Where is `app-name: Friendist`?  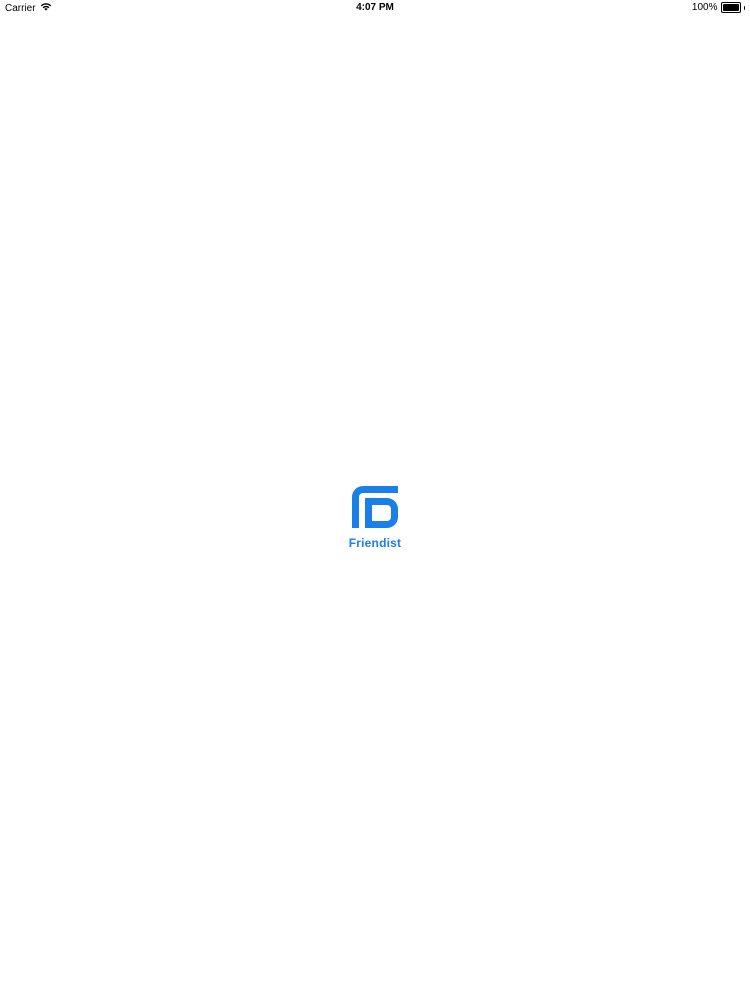
app-name: Friendist is located at coordinates (375, 543).